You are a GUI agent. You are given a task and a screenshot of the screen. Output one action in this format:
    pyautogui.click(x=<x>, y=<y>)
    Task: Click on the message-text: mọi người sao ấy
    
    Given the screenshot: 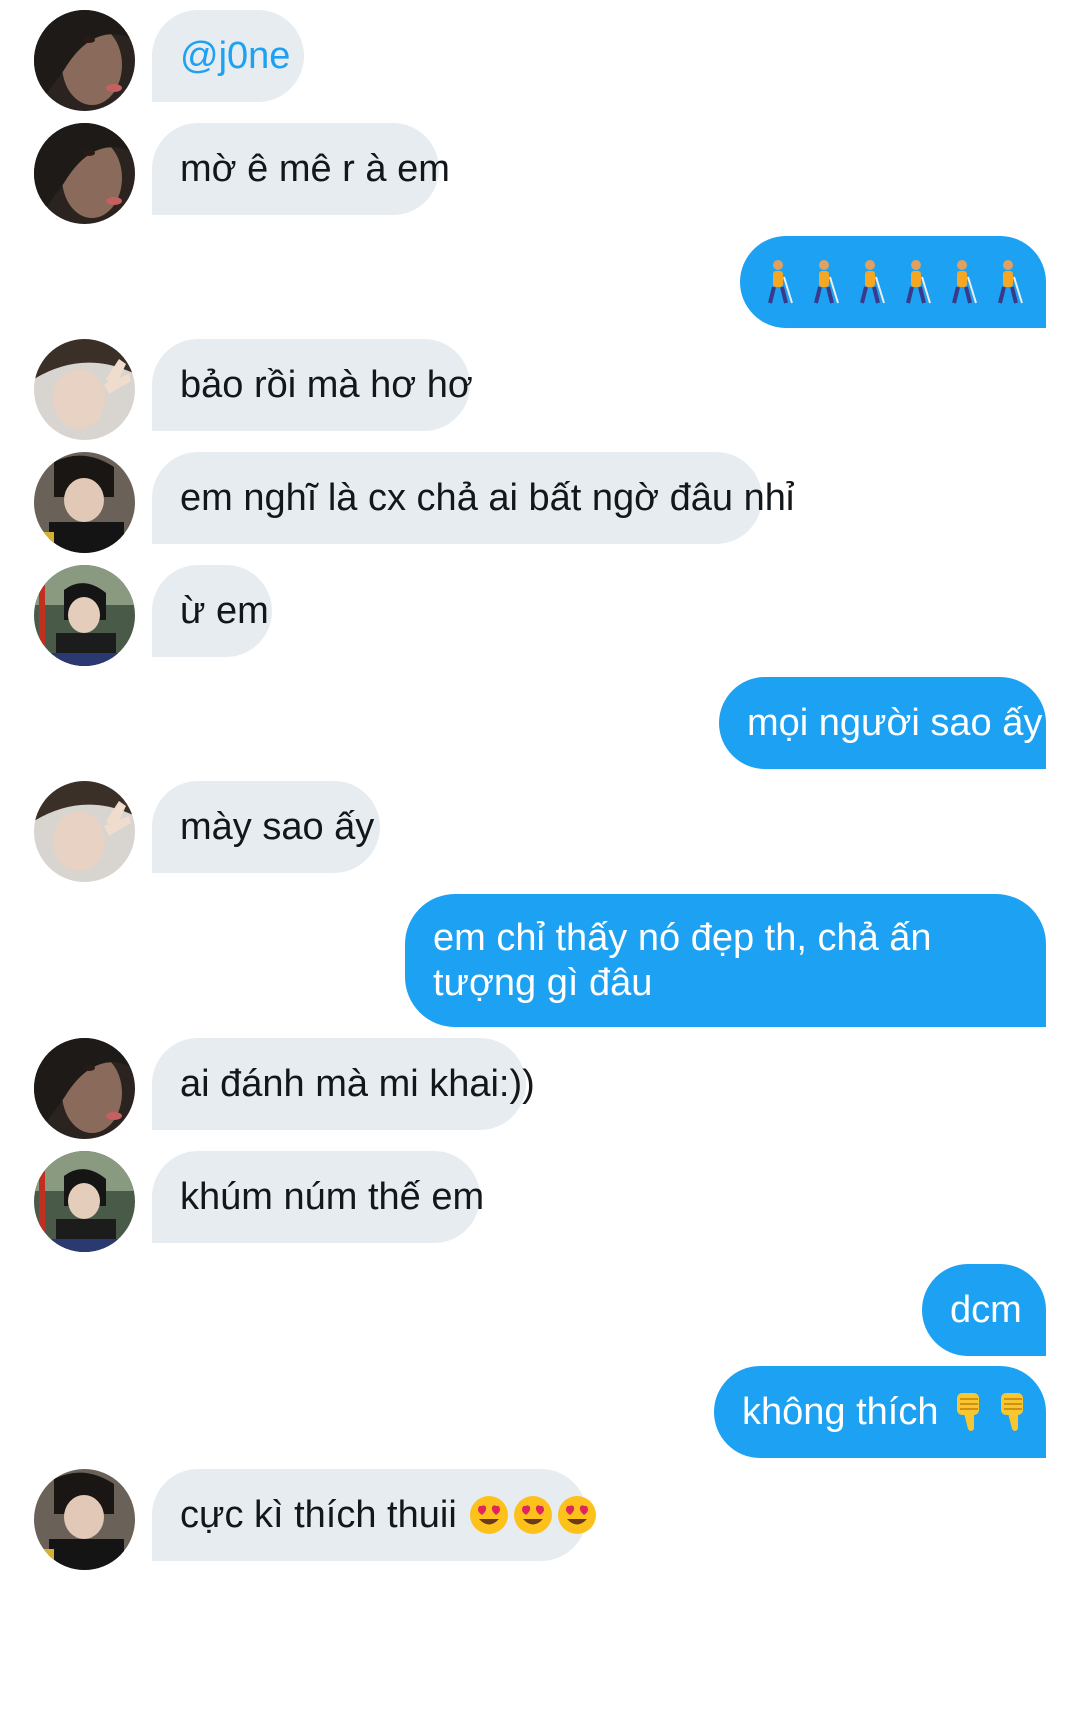 What is the action you would take?
    pyautogui.click(x=895, y=722)
    